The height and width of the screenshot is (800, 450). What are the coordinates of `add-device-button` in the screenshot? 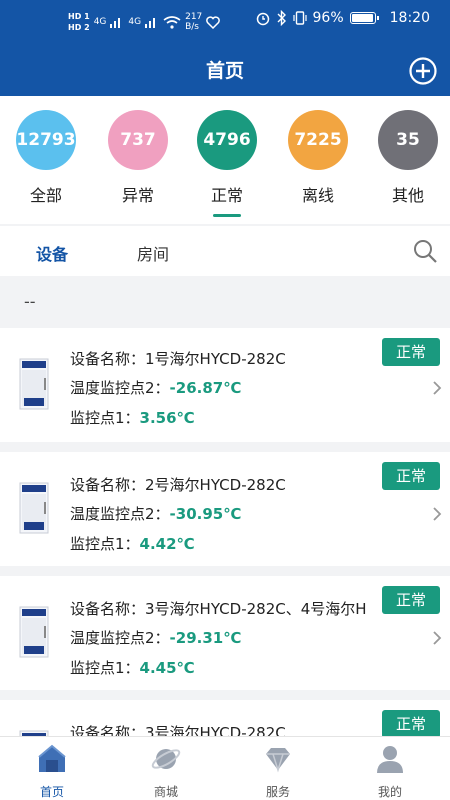 It's located at (423, 71).